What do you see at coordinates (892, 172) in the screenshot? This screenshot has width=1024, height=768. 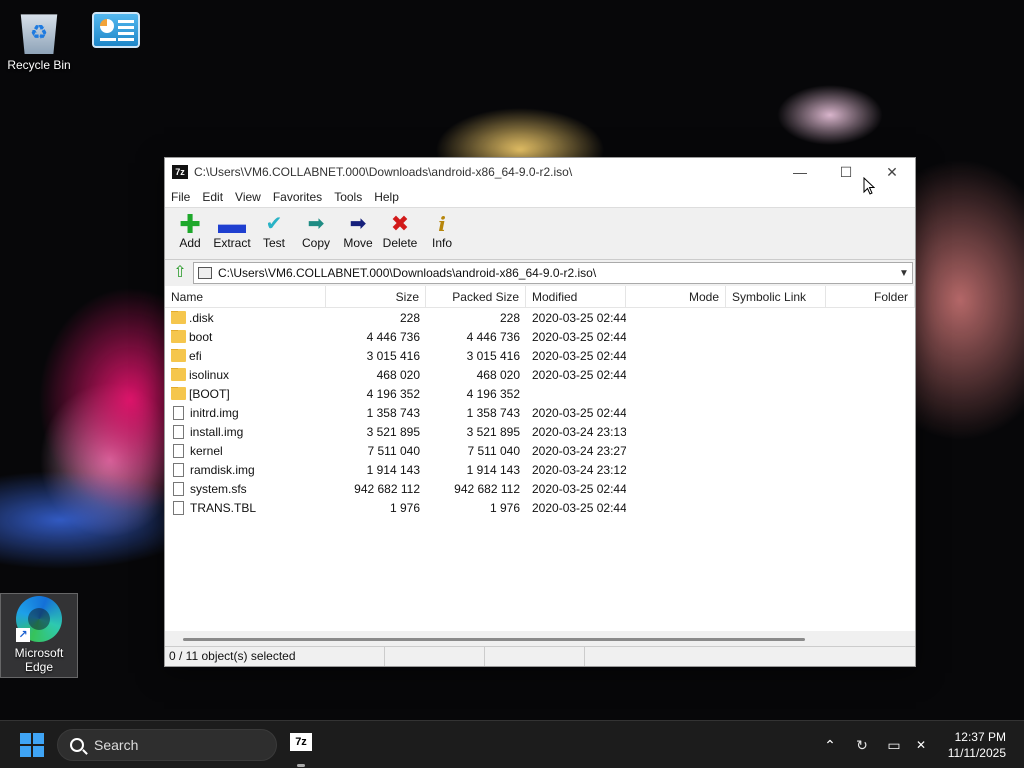 I see `close-button: ✕` at bounding box center [892, 172].